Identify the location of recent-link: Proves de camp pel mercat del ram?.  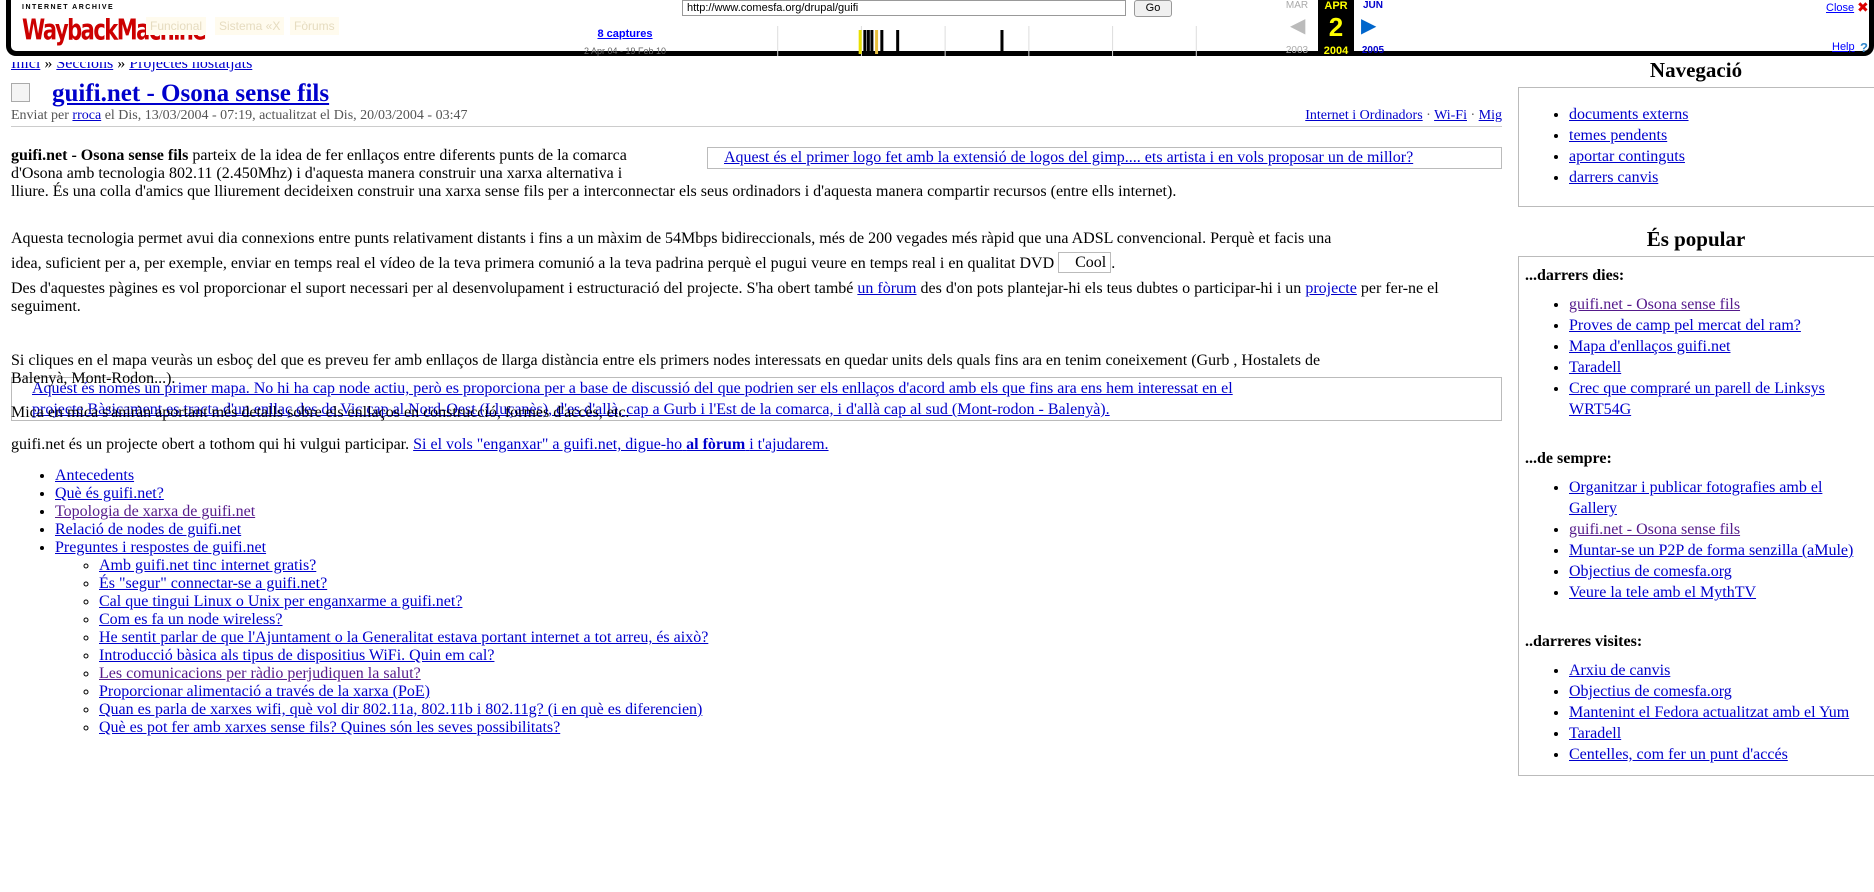
(1685, 325).